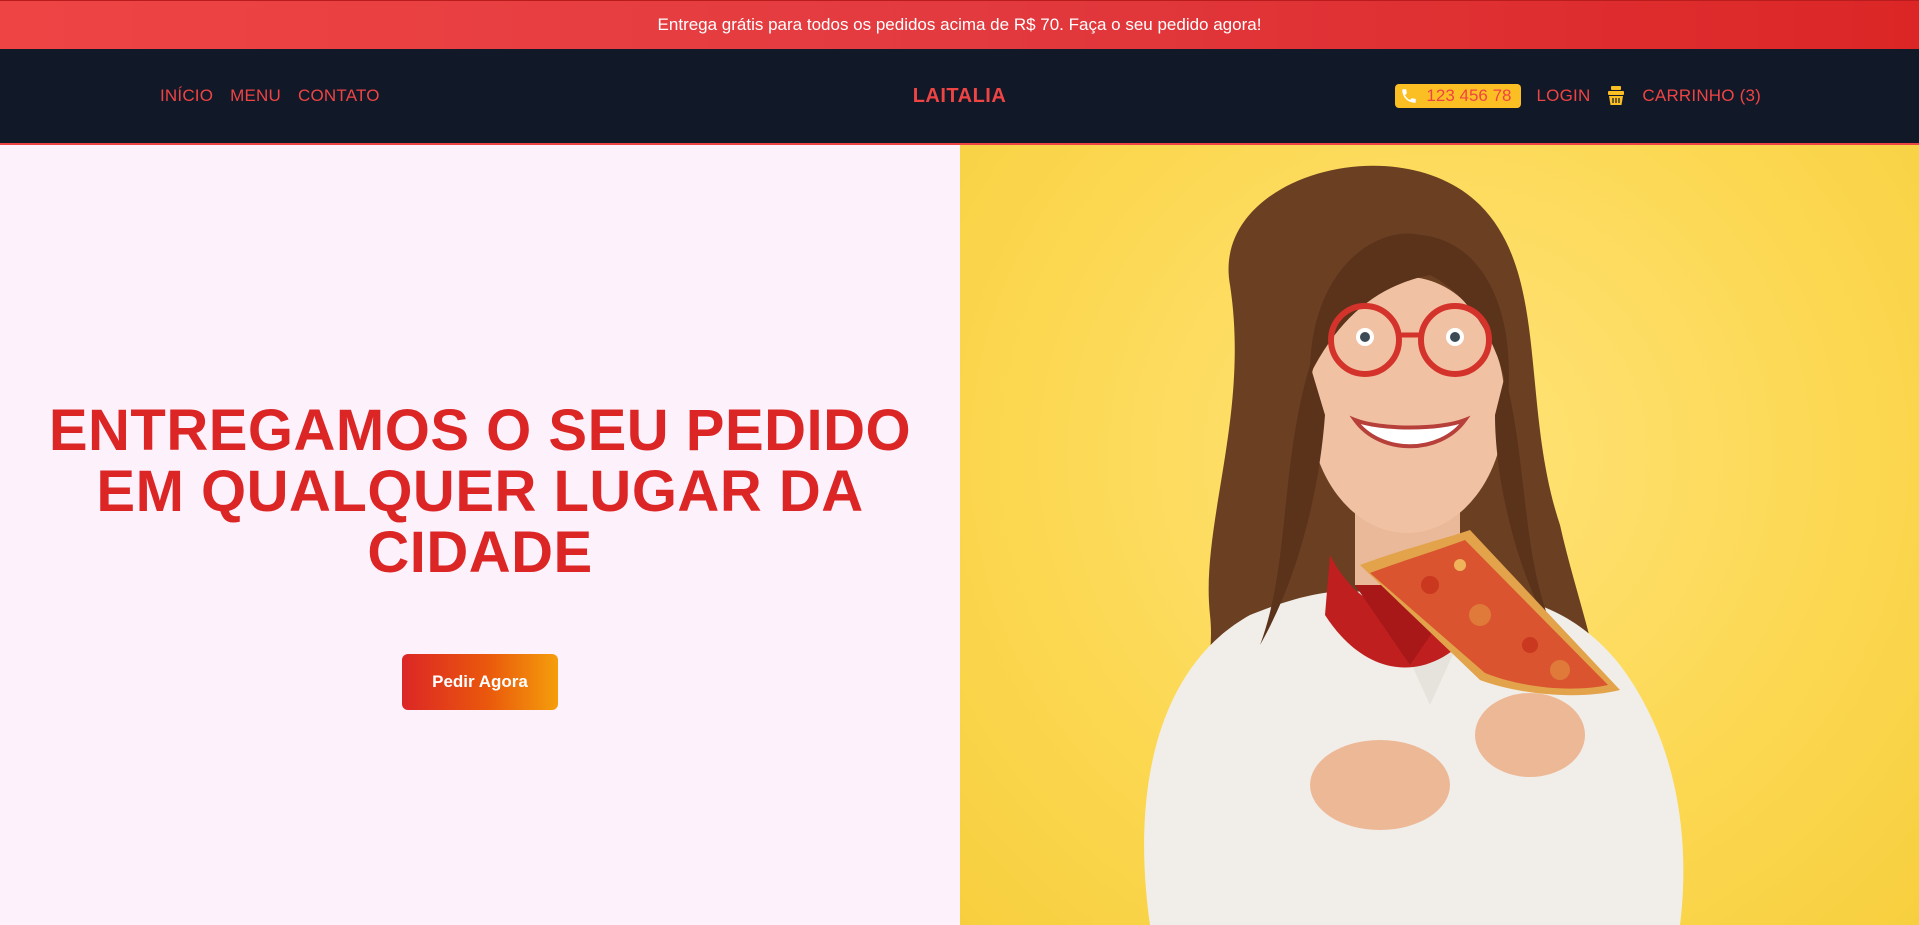 The image size is (1919, 925). Describe the element at coordinates (186, 96) in the screenshot. I see `nav-link-inicio: INÍCIO` at that location.